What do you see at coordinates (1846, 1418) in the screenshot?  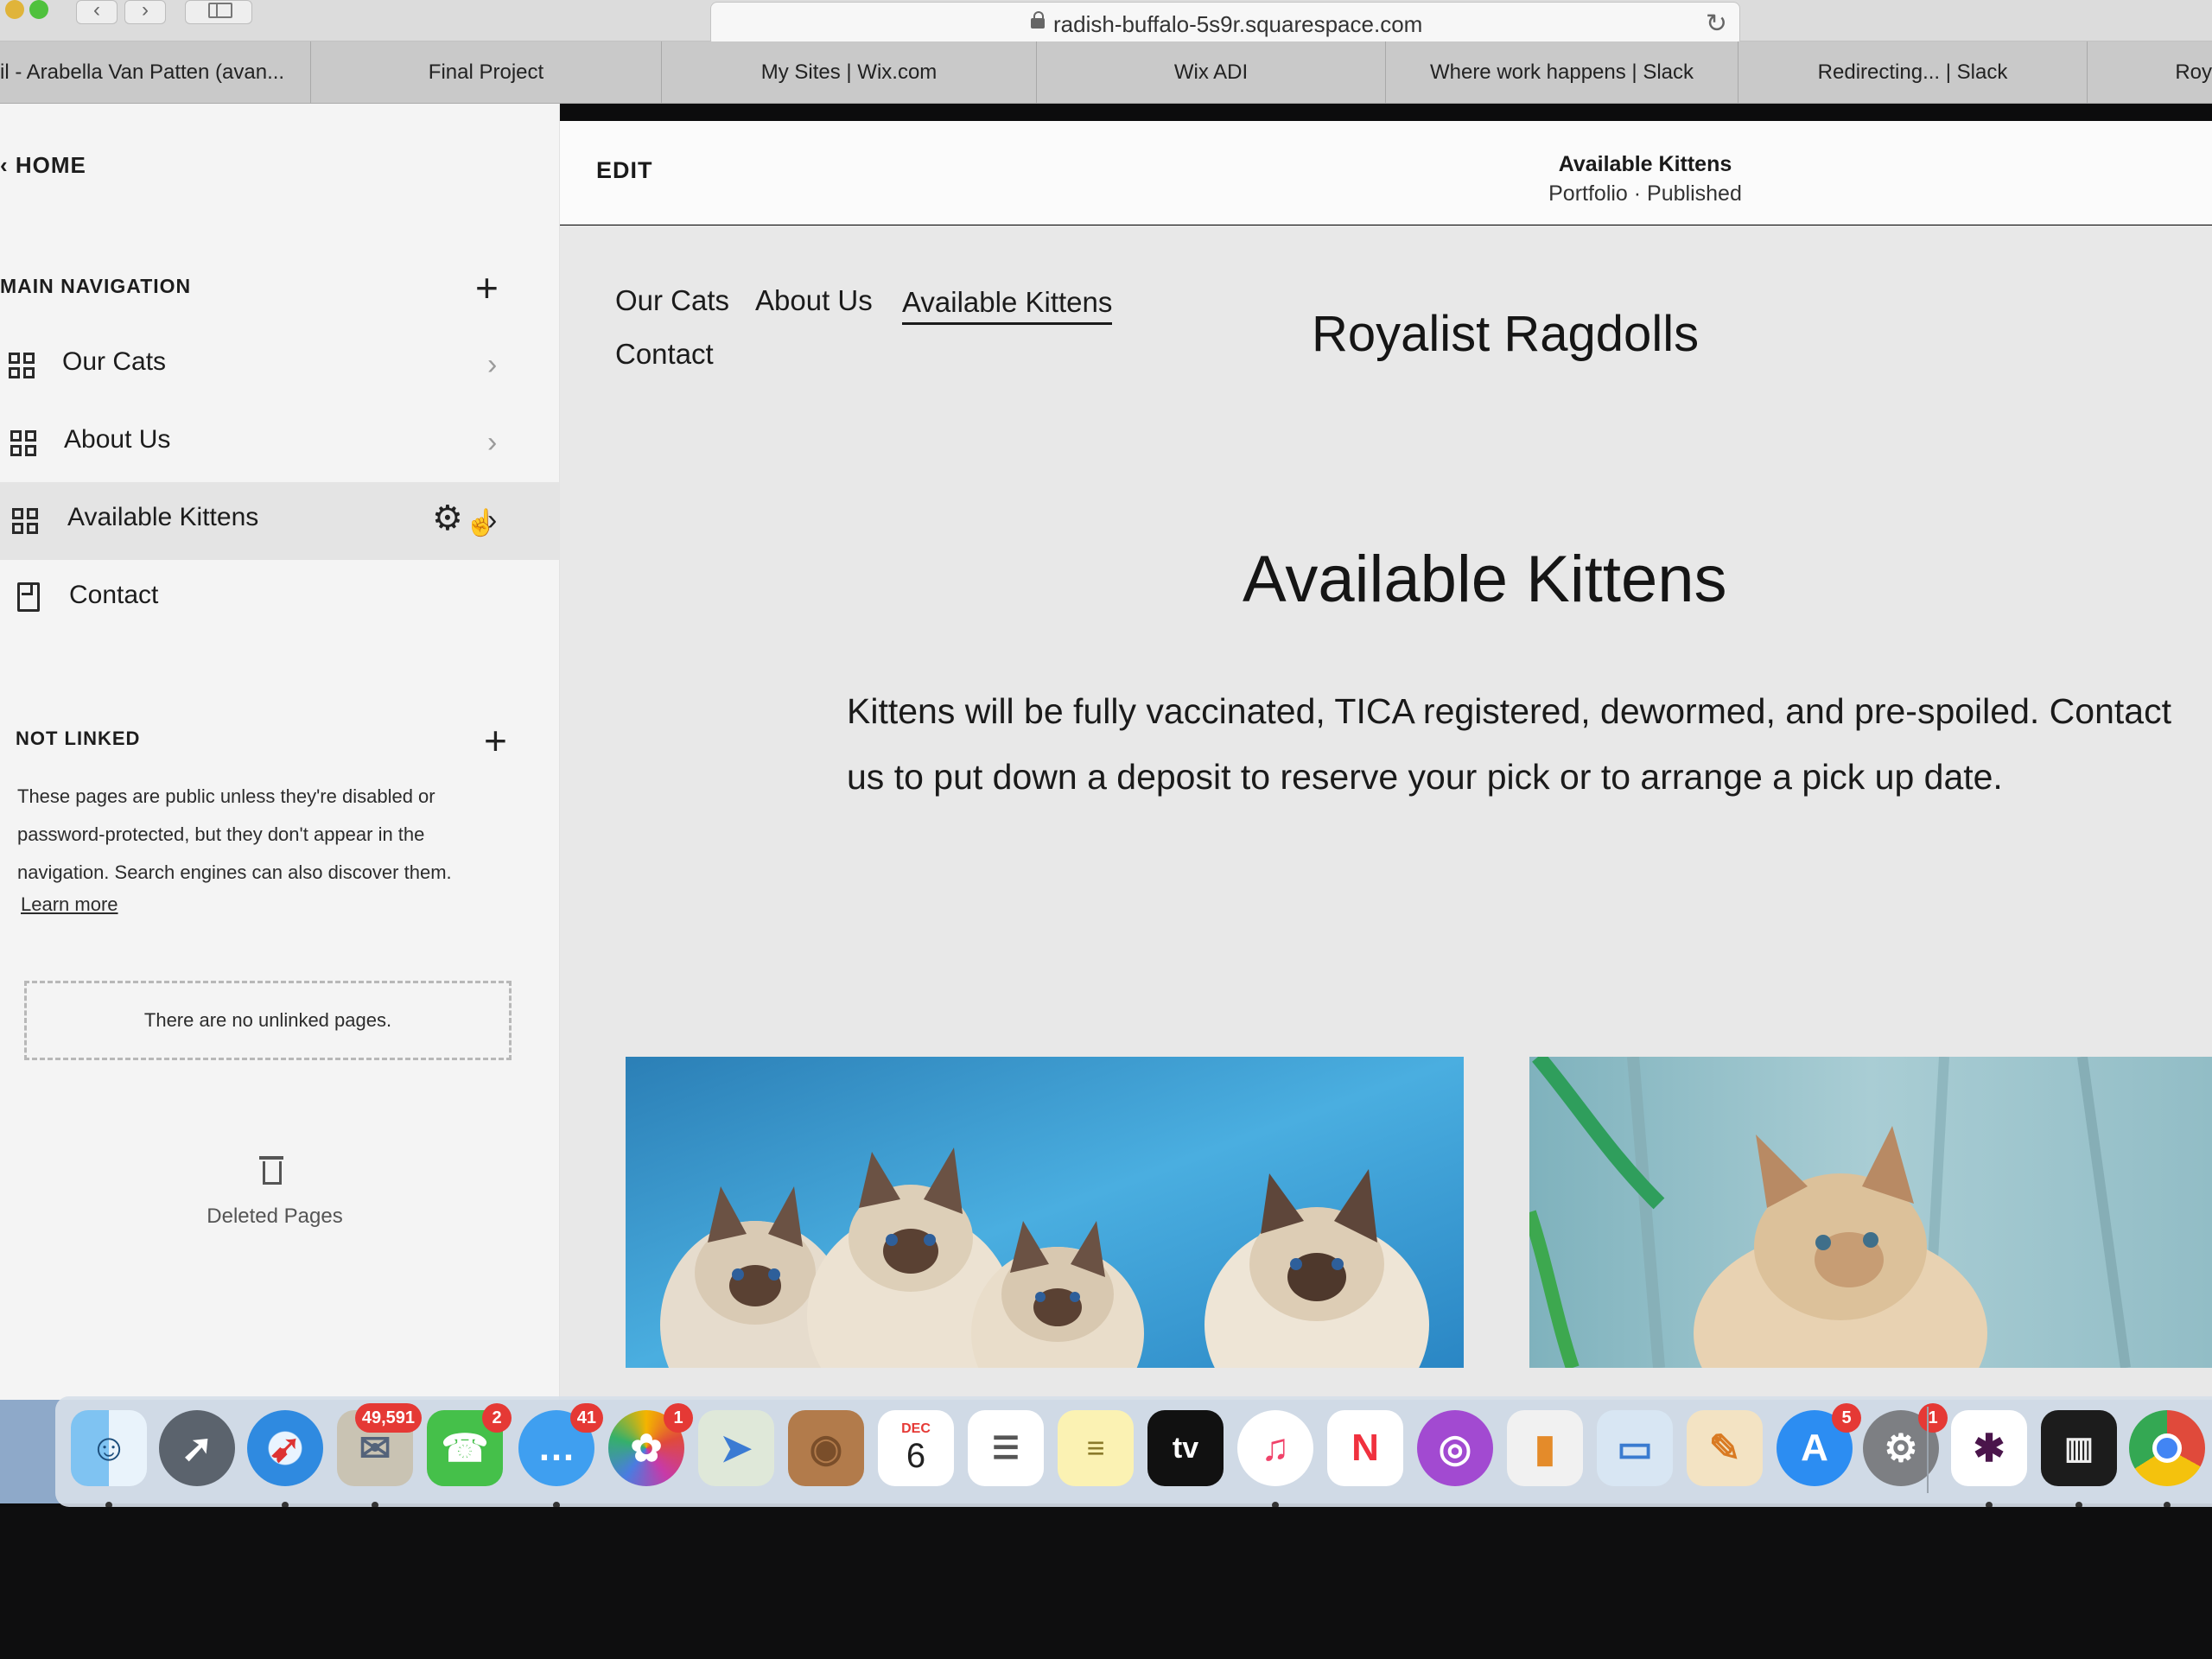 I see `app-store-badge: 5` at bounding box center [1846, 1418].